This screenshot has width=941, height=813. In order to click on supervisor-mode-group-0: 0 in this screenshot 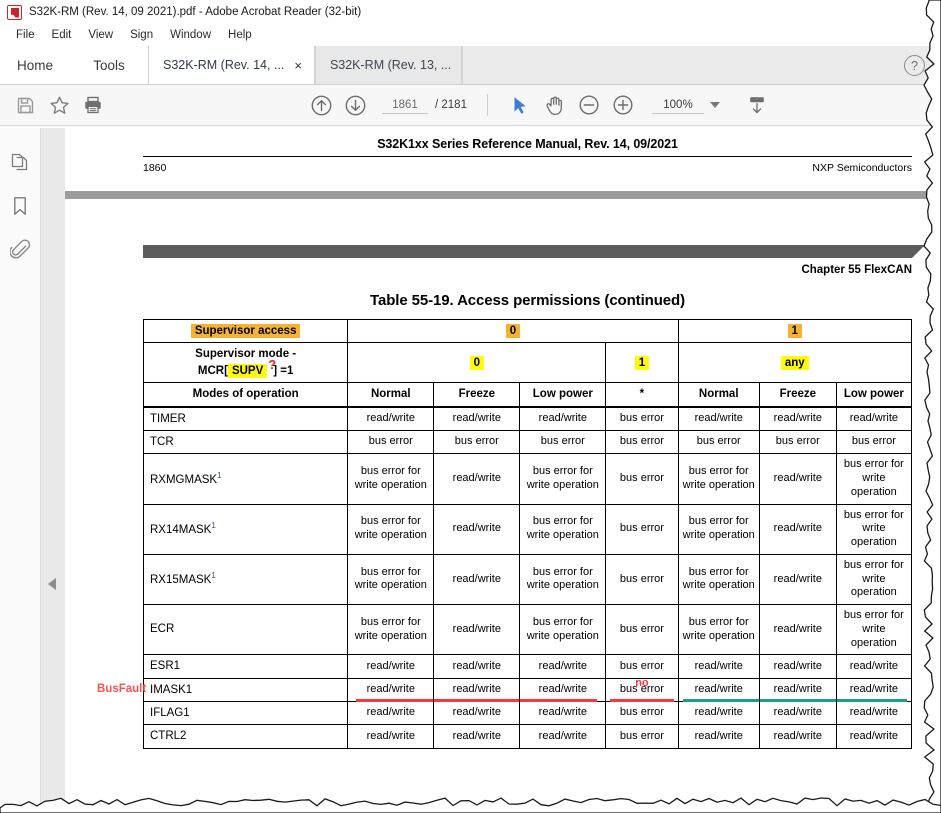, I will do `click(477, 363)`.